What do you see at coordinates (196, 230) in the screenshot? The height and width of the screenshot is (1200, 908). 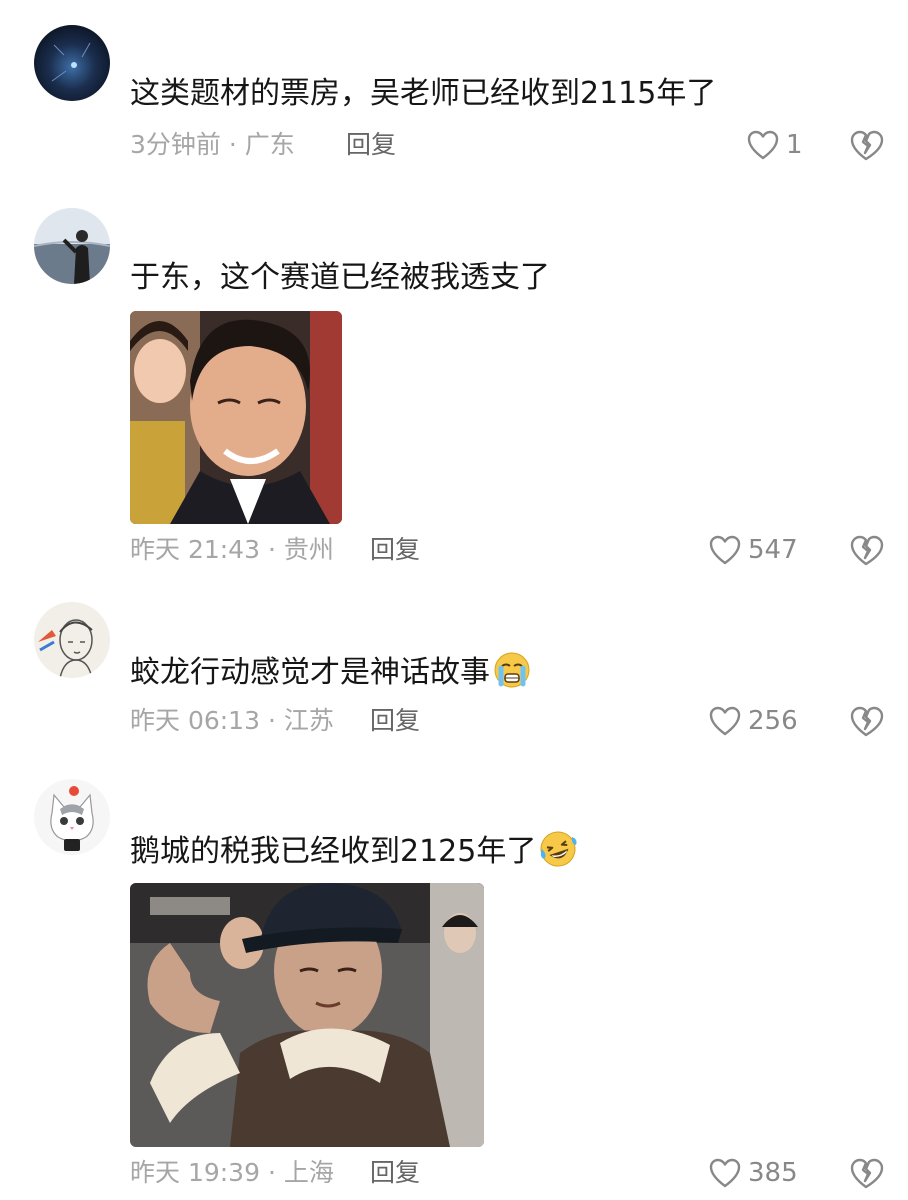 I see `username: 一一一一一一` at bounding box center [196, 230].